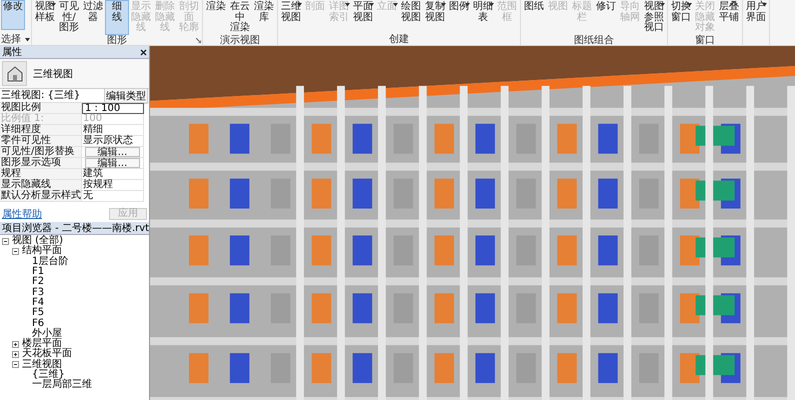 Image resolution: width=795 pixels, height=400 pixels. What do you see at coordinates (240, 17) in the screenshot?
I see `ribbon-button: 在云中 渲染` at bounding box center [240, 17].